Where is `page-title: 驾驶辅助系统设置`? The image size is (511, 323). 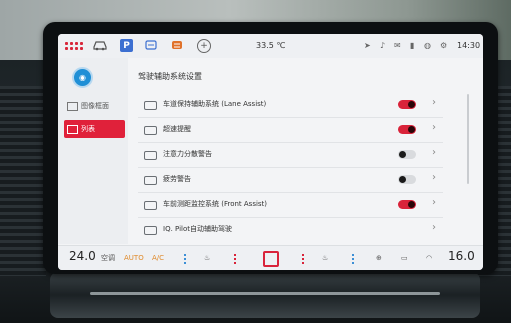 page-title: 驾驶辅助系统设置 is located at coordinates (170, 76).